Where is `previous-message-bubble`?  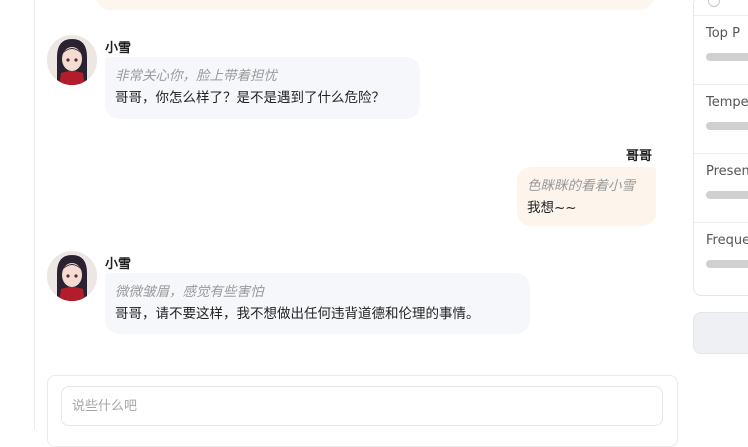 previous-message-bubble is located at coordinates (375, 5).